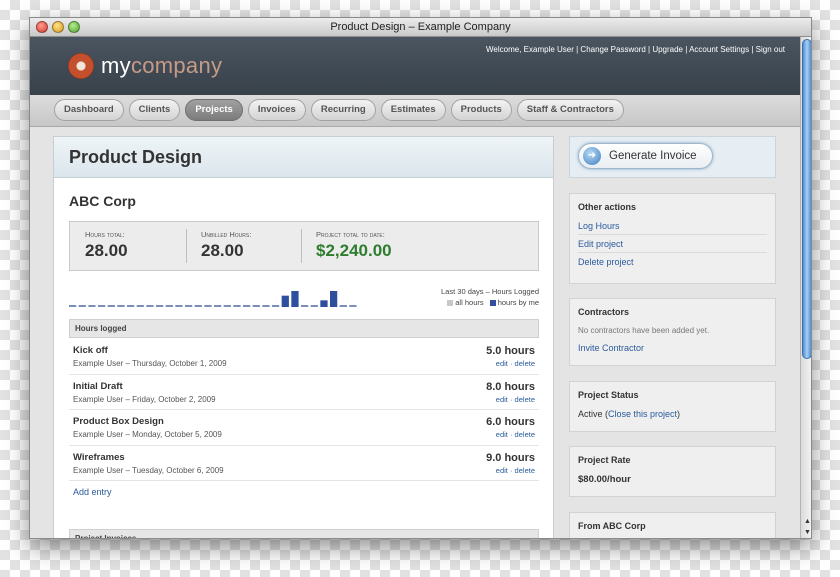 Image resolution: width=840 pixels, height=577 pixels. What do you see at coordinates (490, 291) in the screenshot?
I see `legend-title: Last 30 days – Hours Logged` at bounding box center [490, 291].